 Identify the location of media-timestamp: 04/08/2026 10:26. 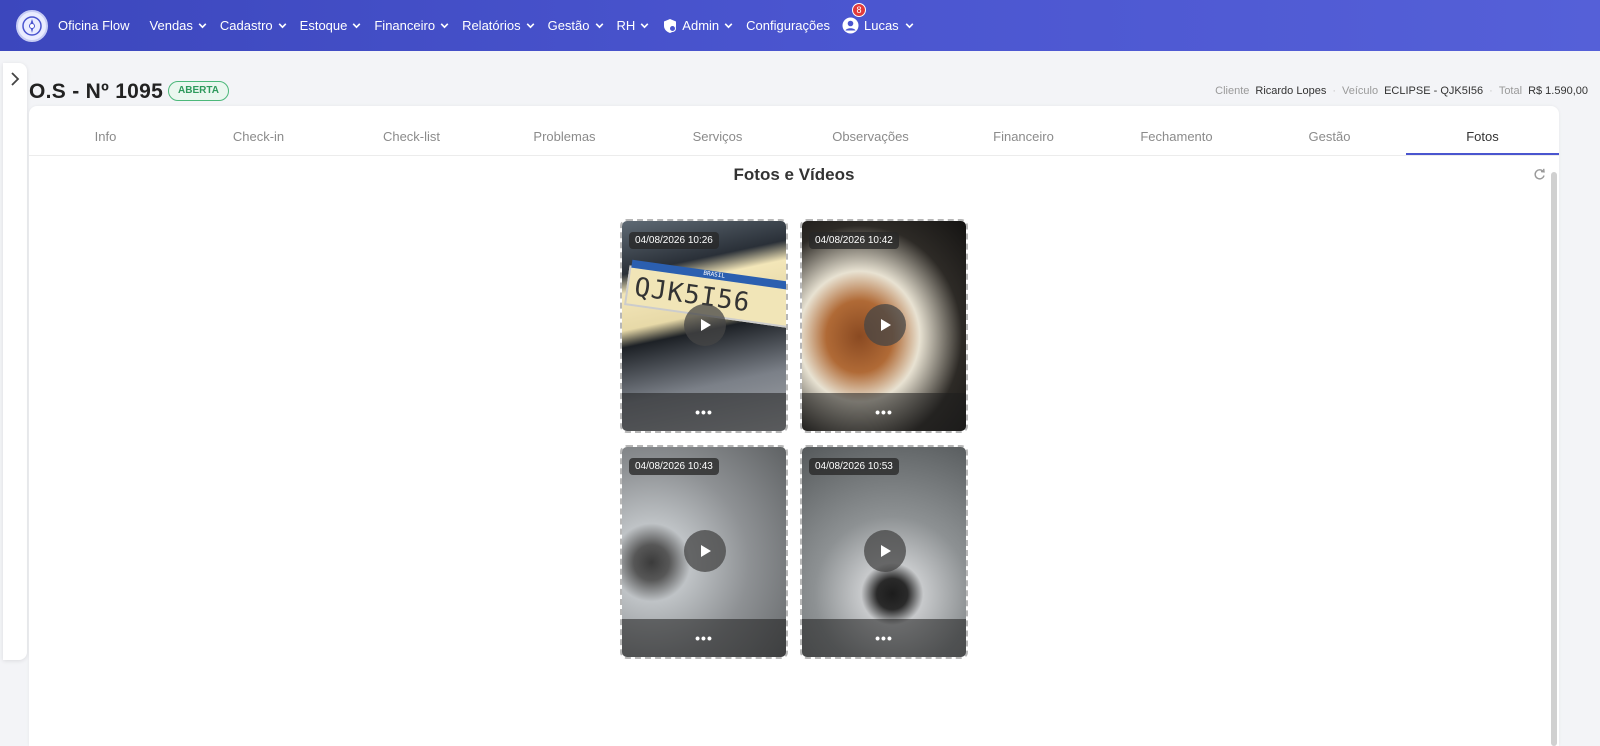
(674, 240).